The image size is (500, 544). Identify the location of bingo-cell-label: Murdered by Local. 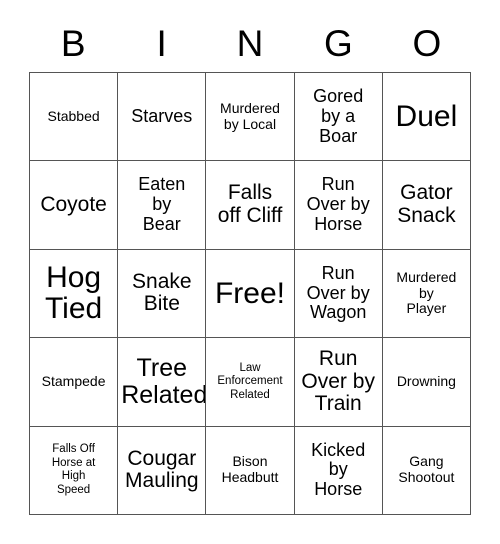
(250, 115).